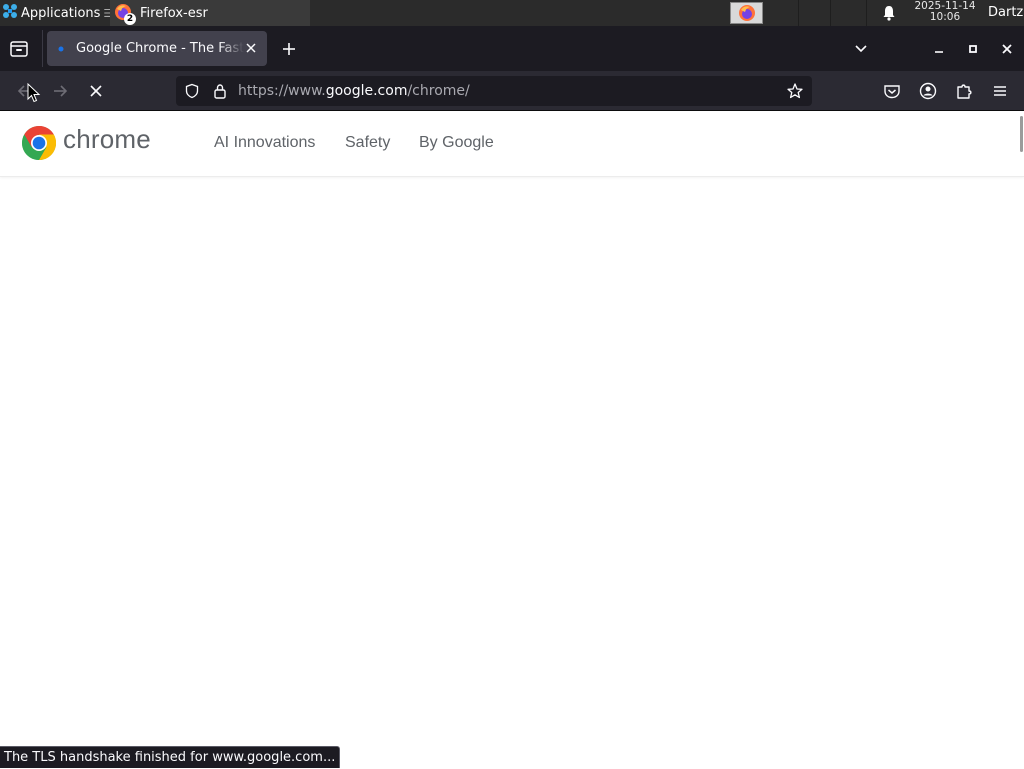 This screenshot has width=1024, height=769. What do you see at coordinates (861, 49) in the screenshot?
I see `chevron-down-icon` at bounding box center [861, 49].